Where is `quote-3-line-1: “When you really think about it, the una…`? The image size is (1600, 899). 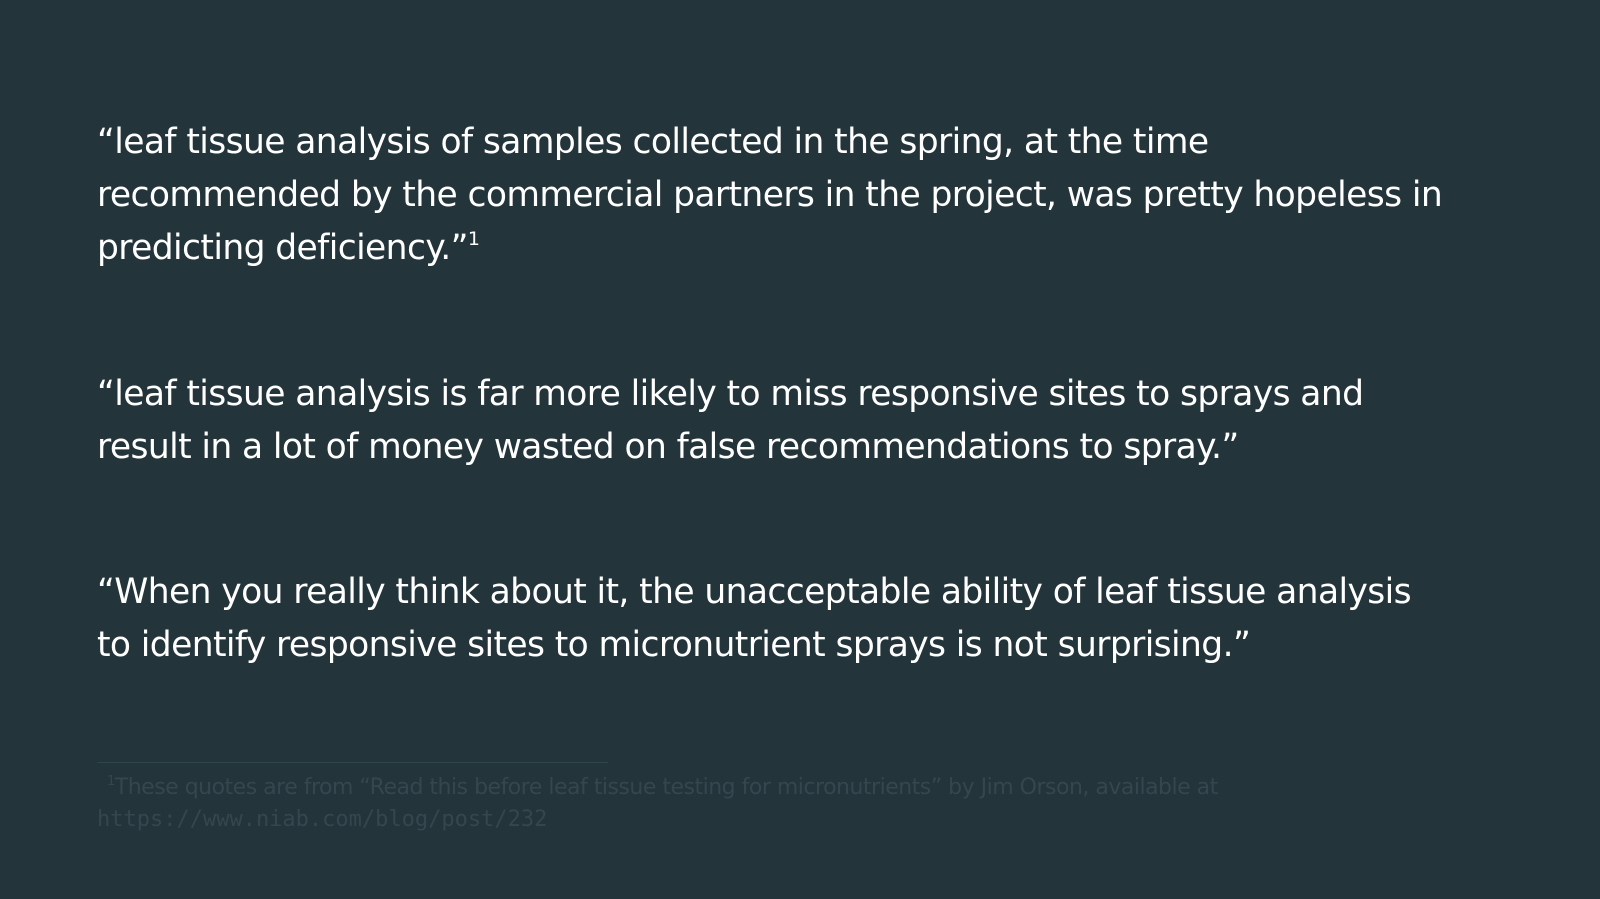
quote-3-line-1: “When you really think about it, the una… is located at coordinates (754, 592).